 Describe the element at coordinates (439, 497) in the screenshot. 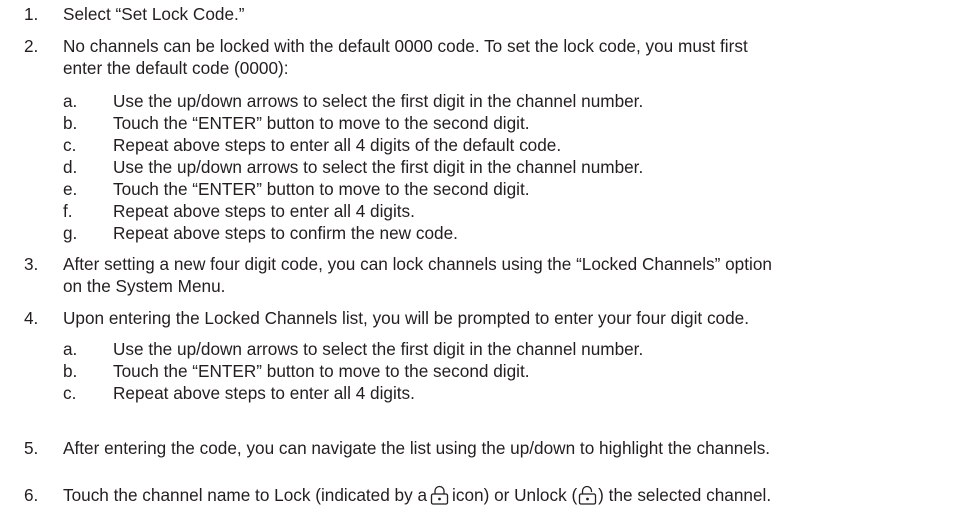

I see `locked-padlock-icon` at that location.